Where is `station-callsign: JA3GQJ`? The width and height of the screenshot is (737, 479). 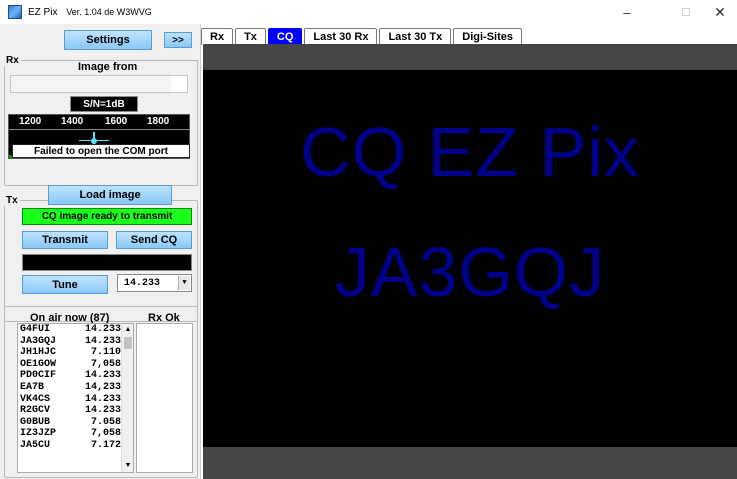
station-callsign: JA3GQJ is located at coordinates (38, 341).